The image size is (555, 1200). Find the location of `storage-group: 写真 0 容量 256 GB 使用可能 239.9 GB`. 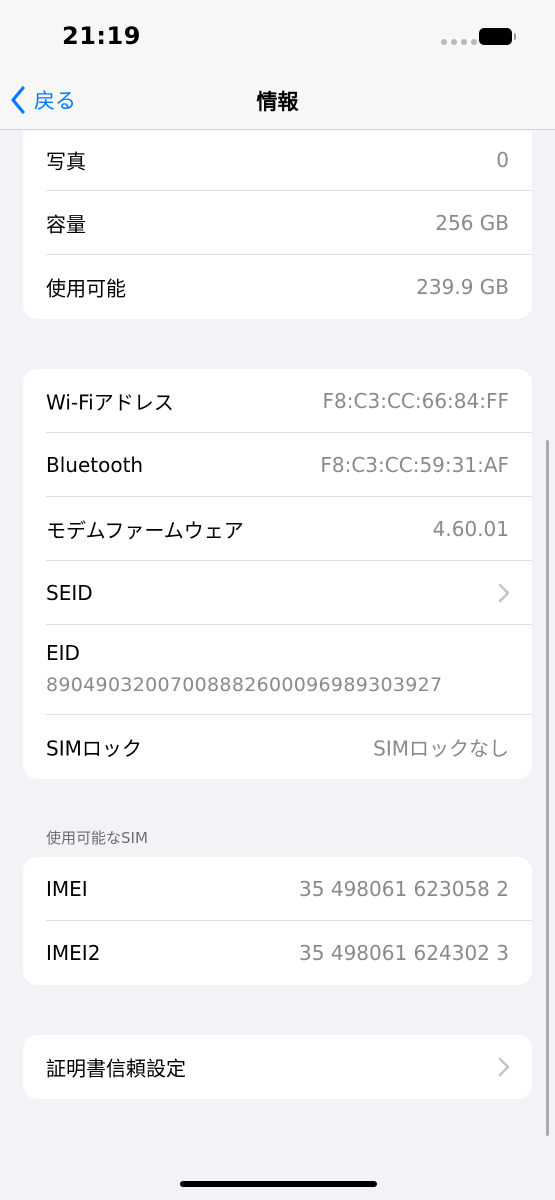

storage-group: 写真 0 容量 256 GB 使用可能 239.9 GB is located at coordinates (277, 225).